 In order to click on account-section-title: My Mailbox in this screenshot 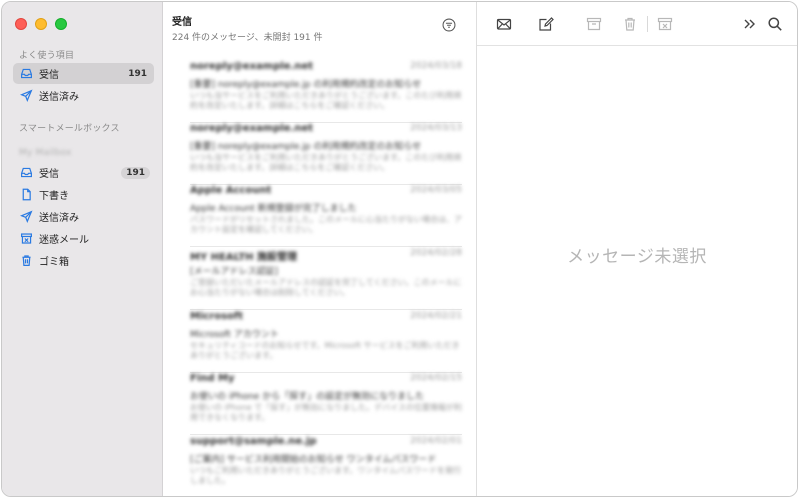, I will do `click(45, 153)`.